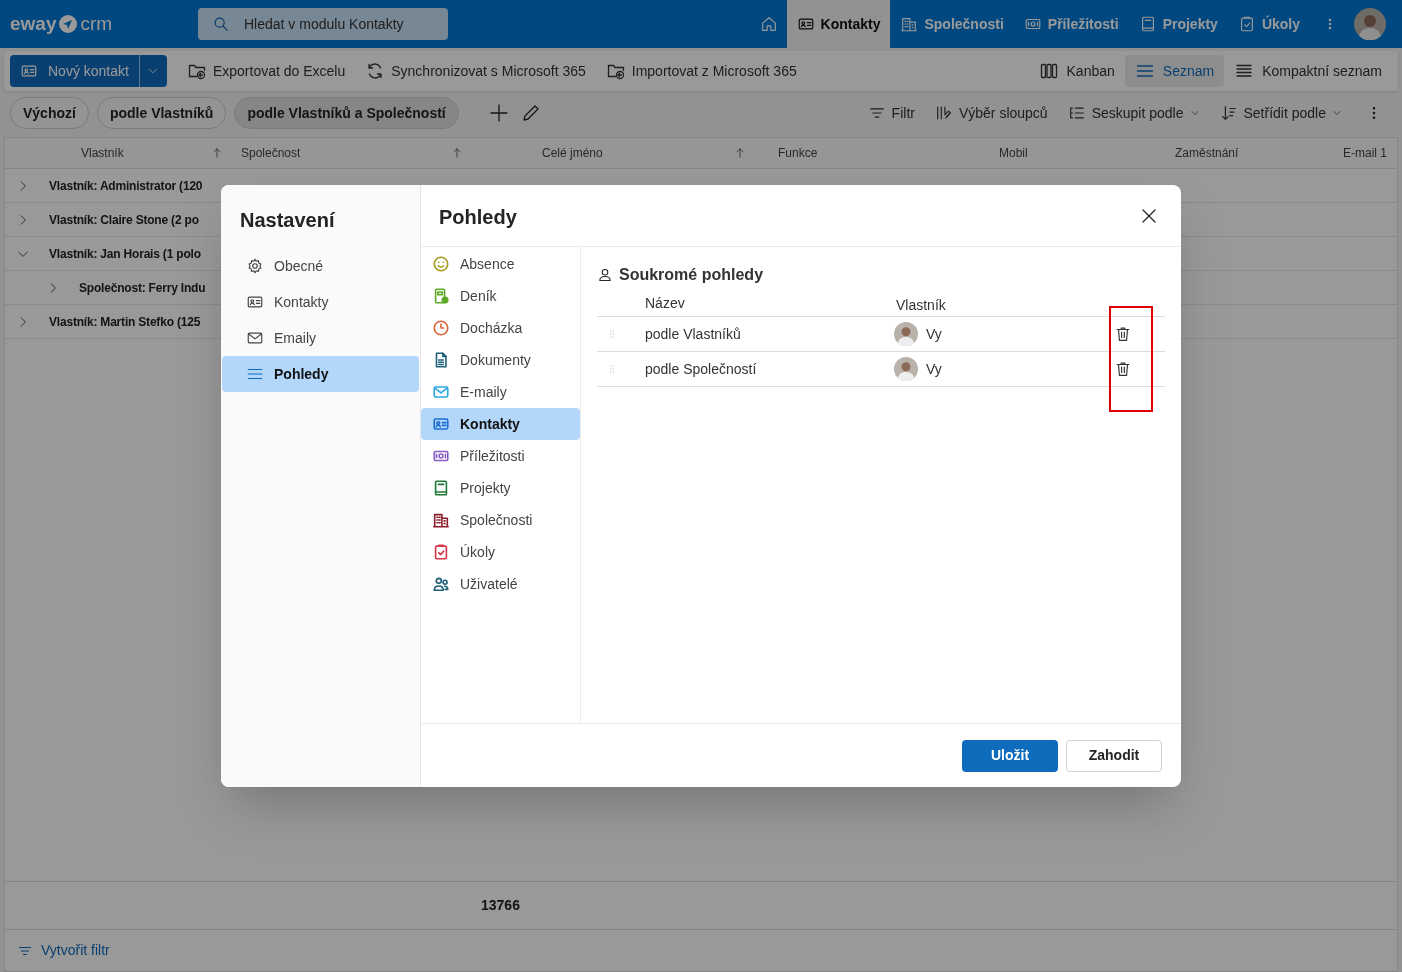  What do you see at coordinates (701, 369) in the screenshot?
I see `view-name: podle Společností` at bounding box center [701, 369].